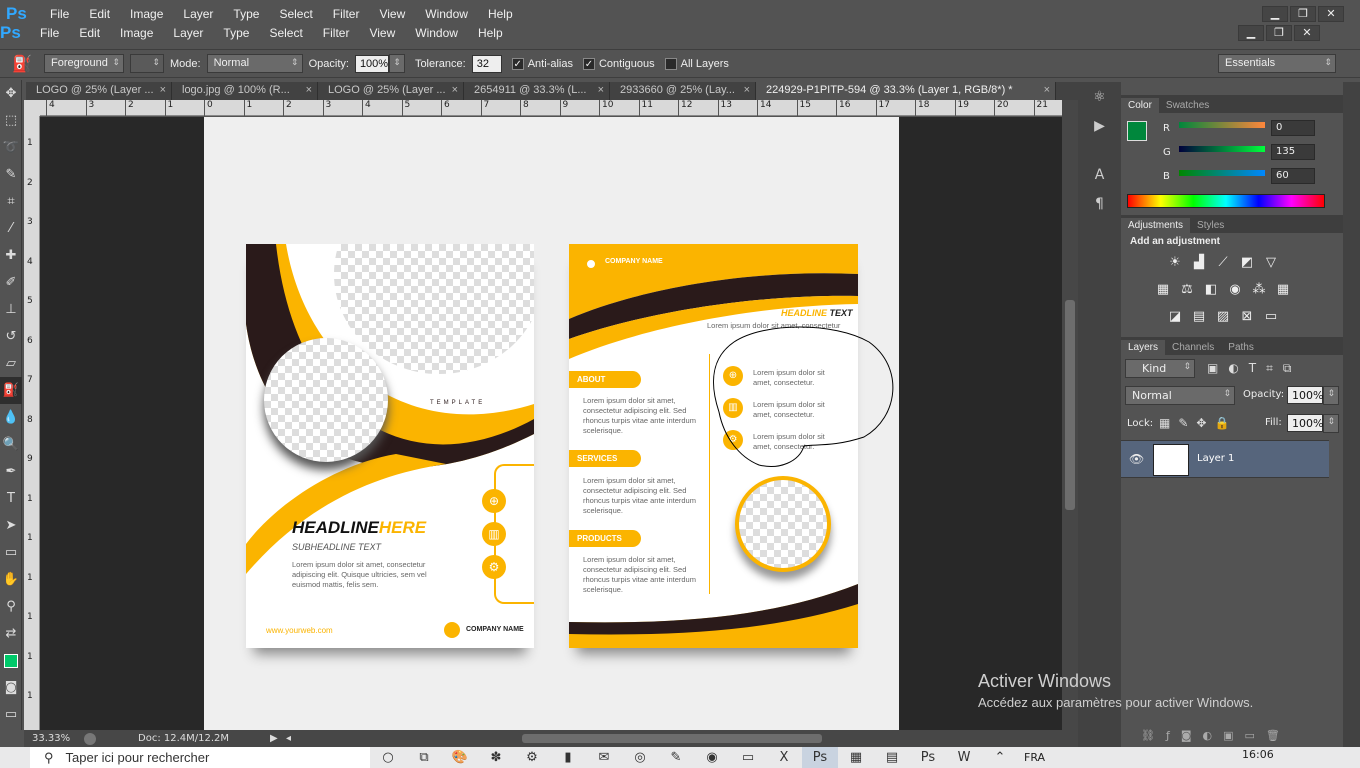 This screenshot has height=768, width=1360. Describe the element at coordinates (236, 33) in the screenshot. I see `menu-type: Type` at that location.